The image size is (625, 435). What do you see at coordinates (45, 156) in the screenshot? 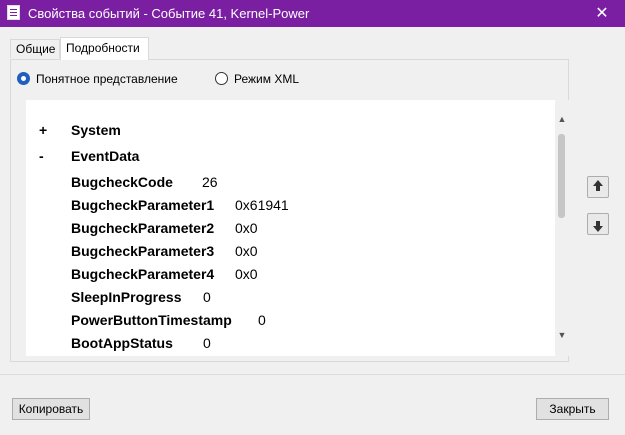
I see `collapse-eventdata-toggle: -` at bounding box center [45, 156].